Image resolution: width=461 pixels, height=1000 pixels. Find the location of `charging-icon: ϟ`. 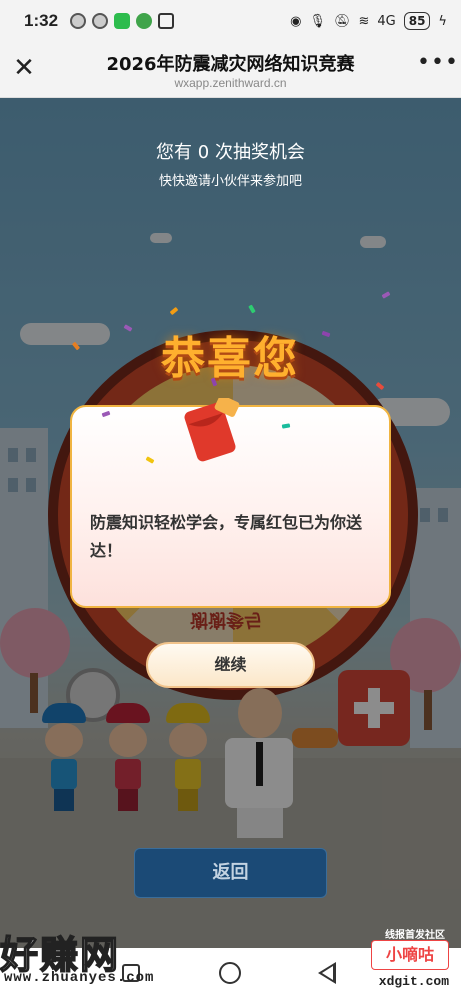

charging-icon: ϟ is located at coordinates (442, 21).